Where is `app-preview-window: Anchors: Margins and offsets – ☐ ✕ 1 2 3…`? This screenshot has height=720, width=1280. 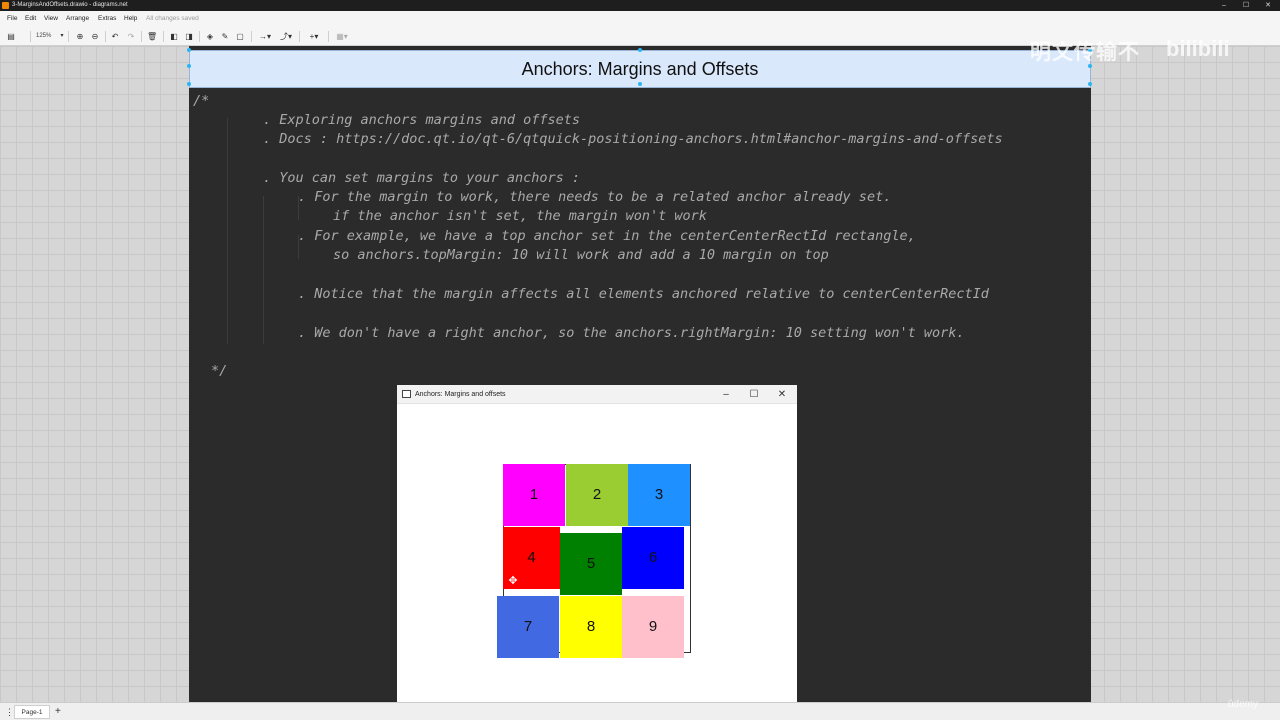
app-preview-window: Anchors: Margins and offsets – ☐ ✕ 1 2 3… is located at coordinates (597, 543).